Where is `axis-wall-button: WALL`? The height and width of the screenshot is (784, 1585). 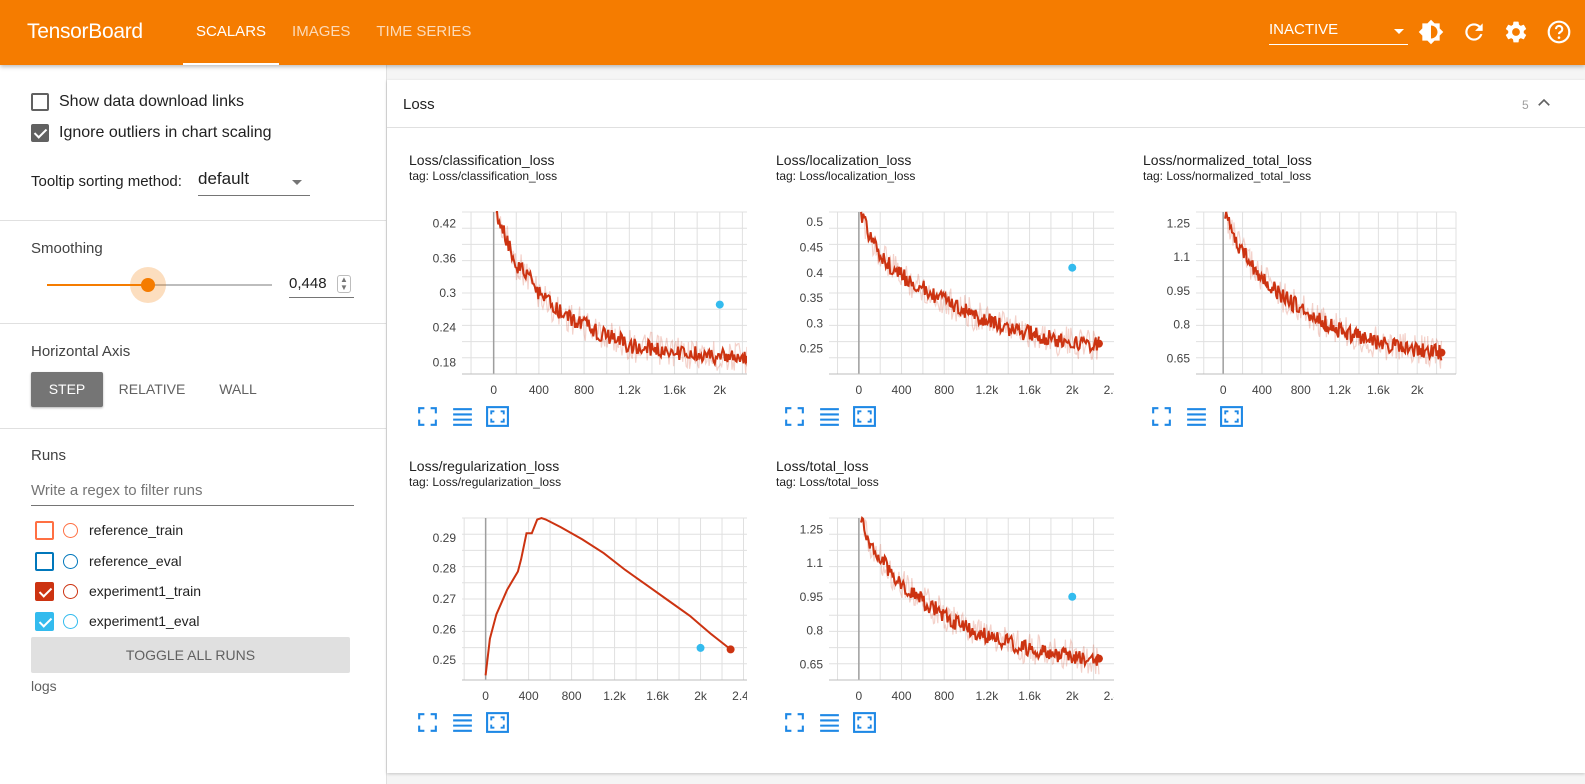 axis-wall-button: WALL is located at coordinates (238, 389).